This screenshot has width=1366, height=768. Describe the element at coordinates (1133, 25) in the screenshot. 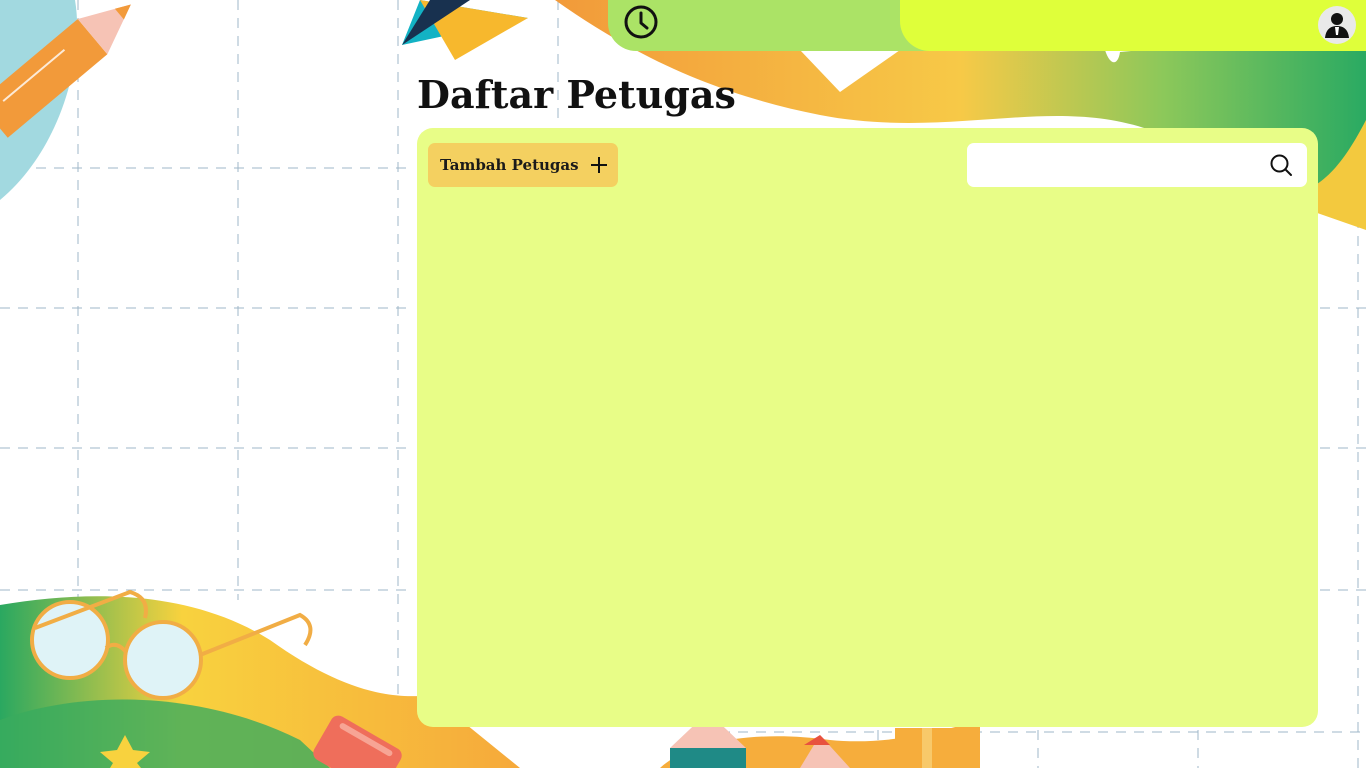

I see `top-bar-right` at that location.